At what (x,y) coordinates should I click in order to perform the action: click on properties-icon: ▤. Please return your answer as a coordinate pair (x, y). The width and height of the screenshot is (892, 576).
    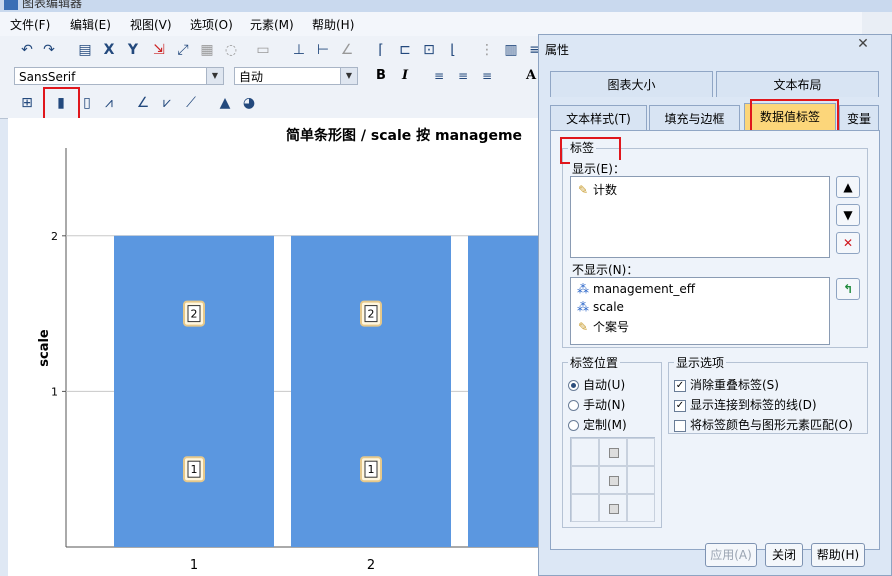
    Looking at the image, I should click on (85, 50).